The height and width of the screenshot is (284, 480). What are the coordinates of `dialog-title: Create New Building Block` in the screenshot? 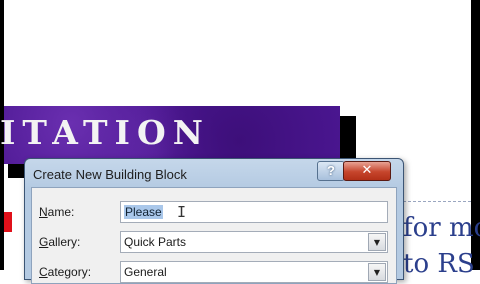 It's located at (110, 174).